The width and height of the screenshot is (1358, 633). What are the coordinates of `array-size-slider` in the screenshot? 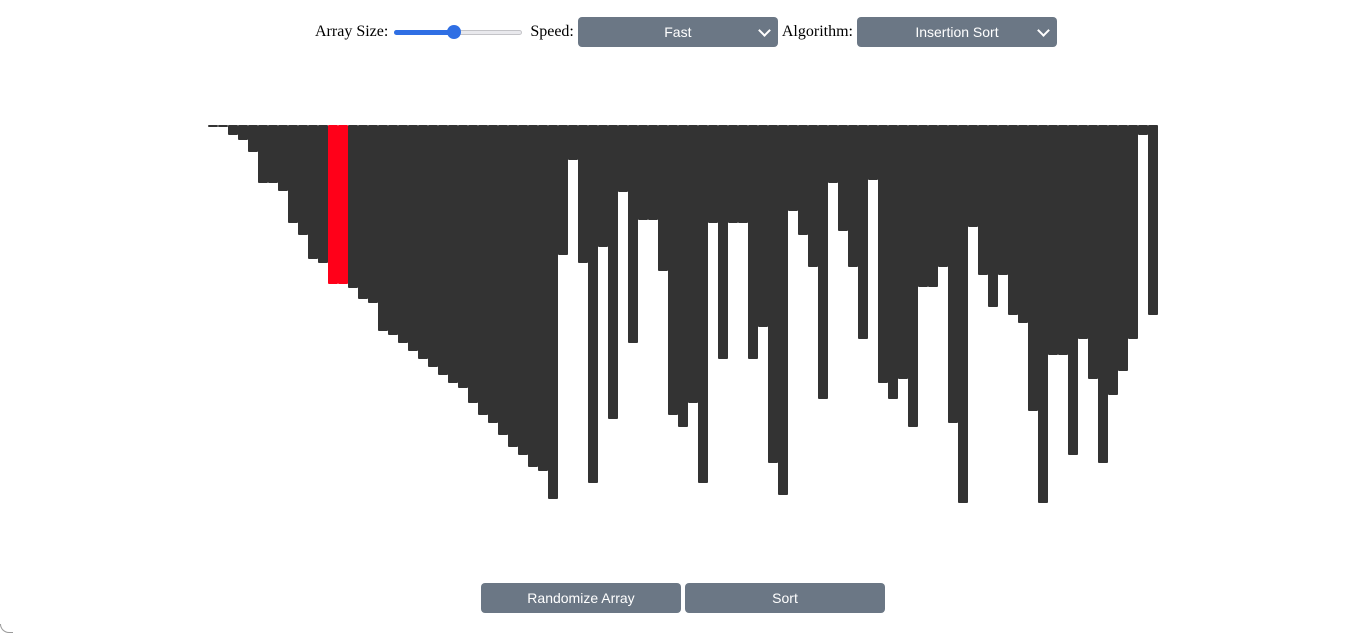 It's located at (458, 32).